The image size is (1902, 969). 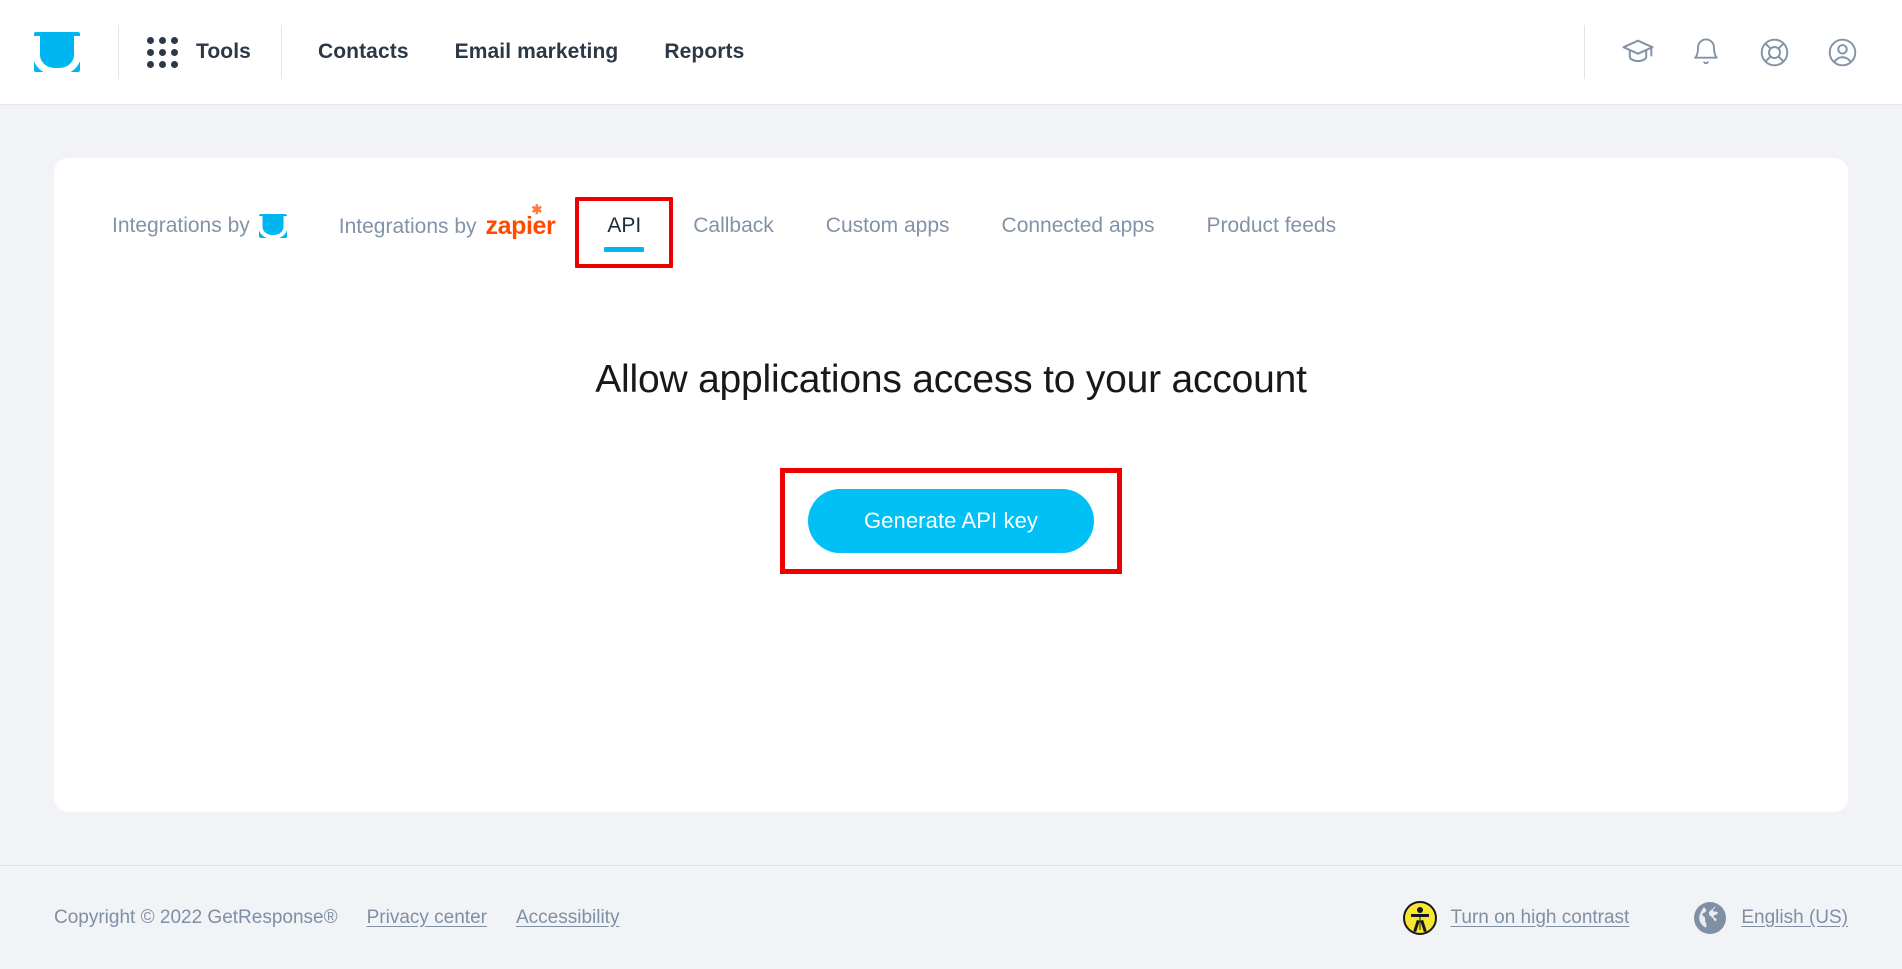 I want to click on tools-menu-button: Tools, so click(x=199, y=52).